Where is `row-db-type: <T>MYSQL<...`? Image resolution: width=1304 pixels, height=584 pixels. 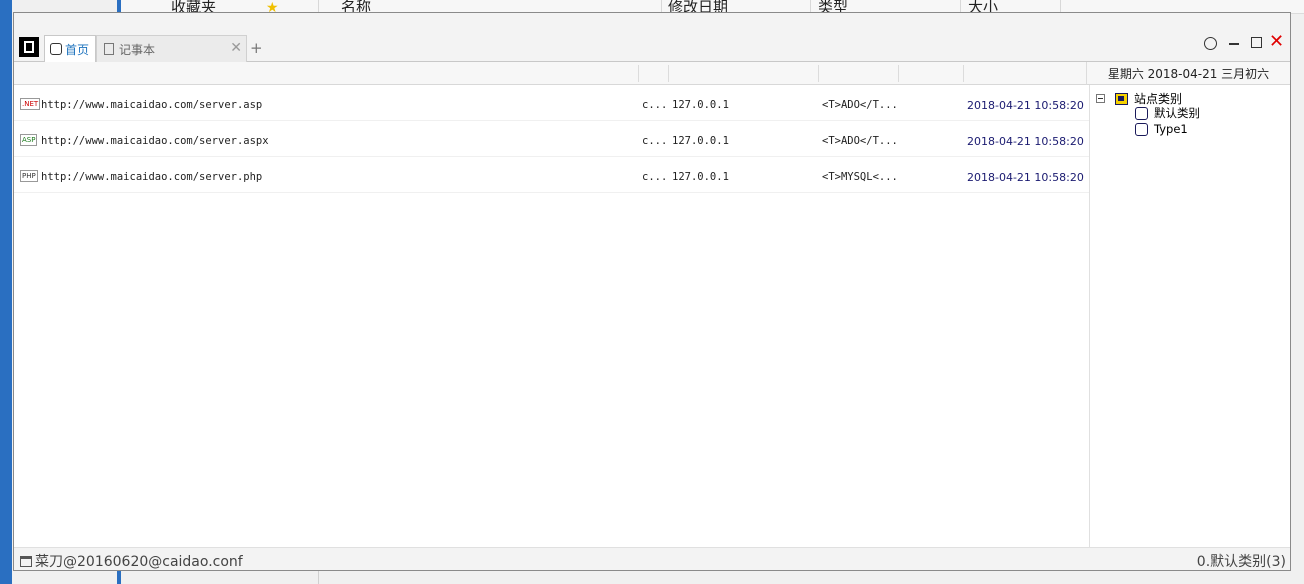
row-db-type: <T>MYSQL<... is located at coordinates (860, 177).